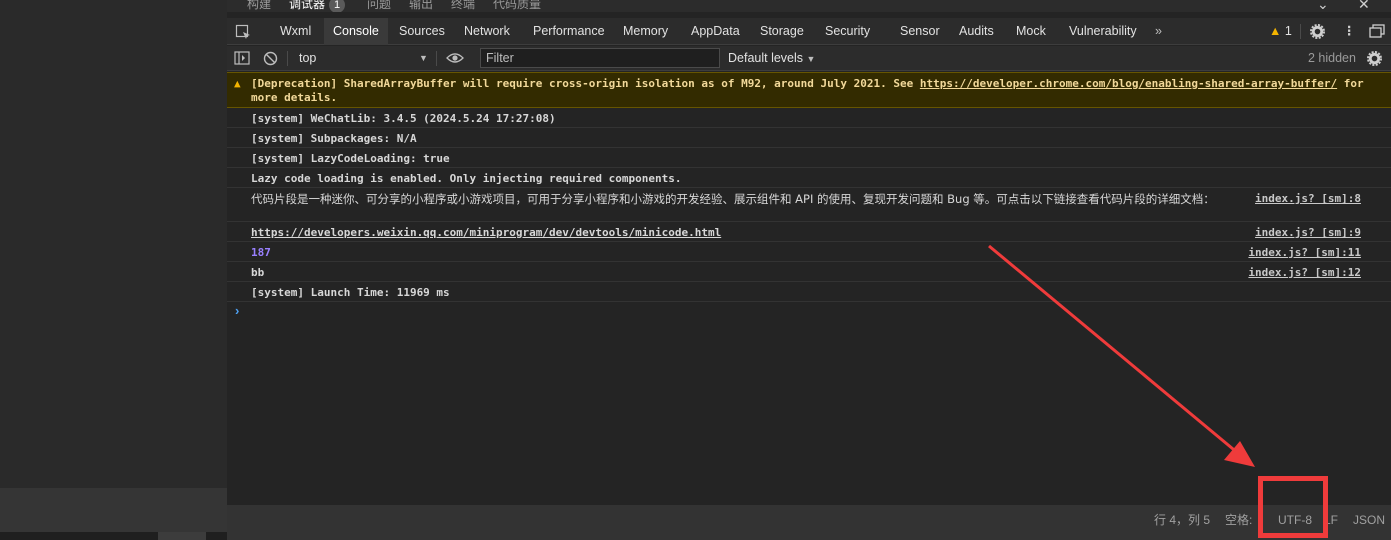 The width and height of the screenshot is (1391, 540). I want to click on left-scrollbar-thumb, so click(182, 536).